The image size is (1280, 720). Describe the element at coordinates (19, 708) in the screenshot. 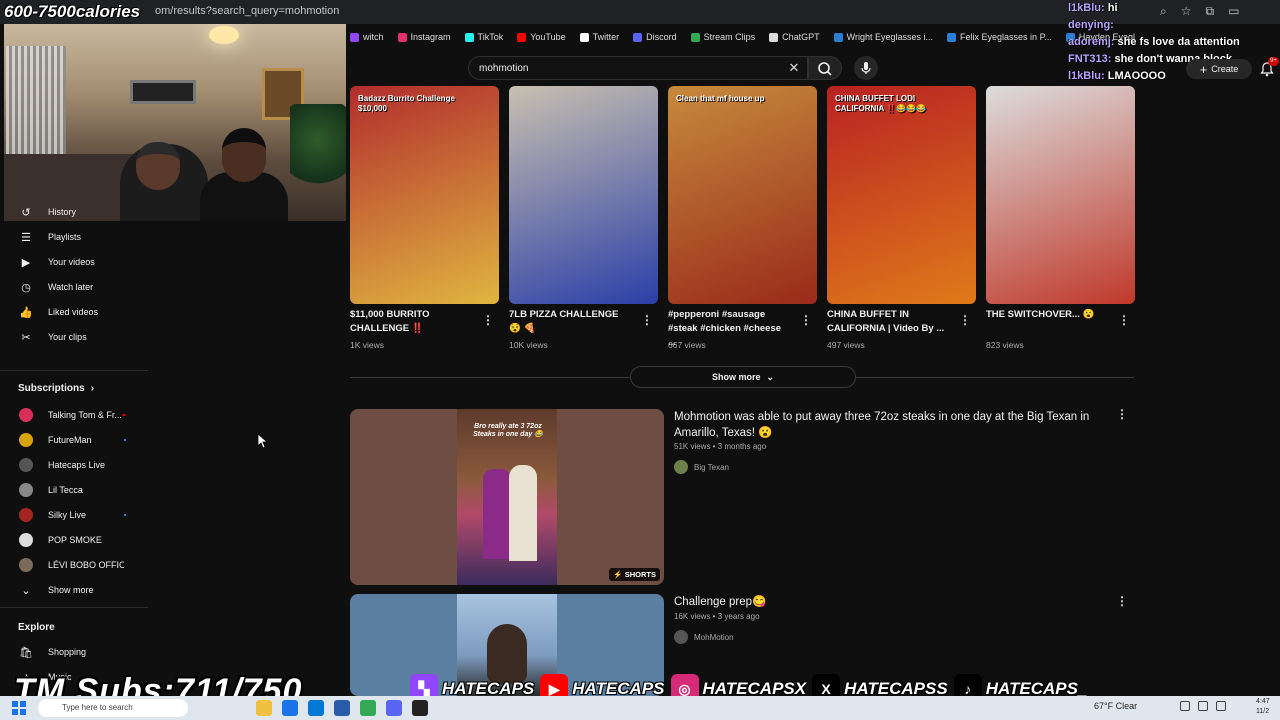

I see `windows-start-icon` at that location.